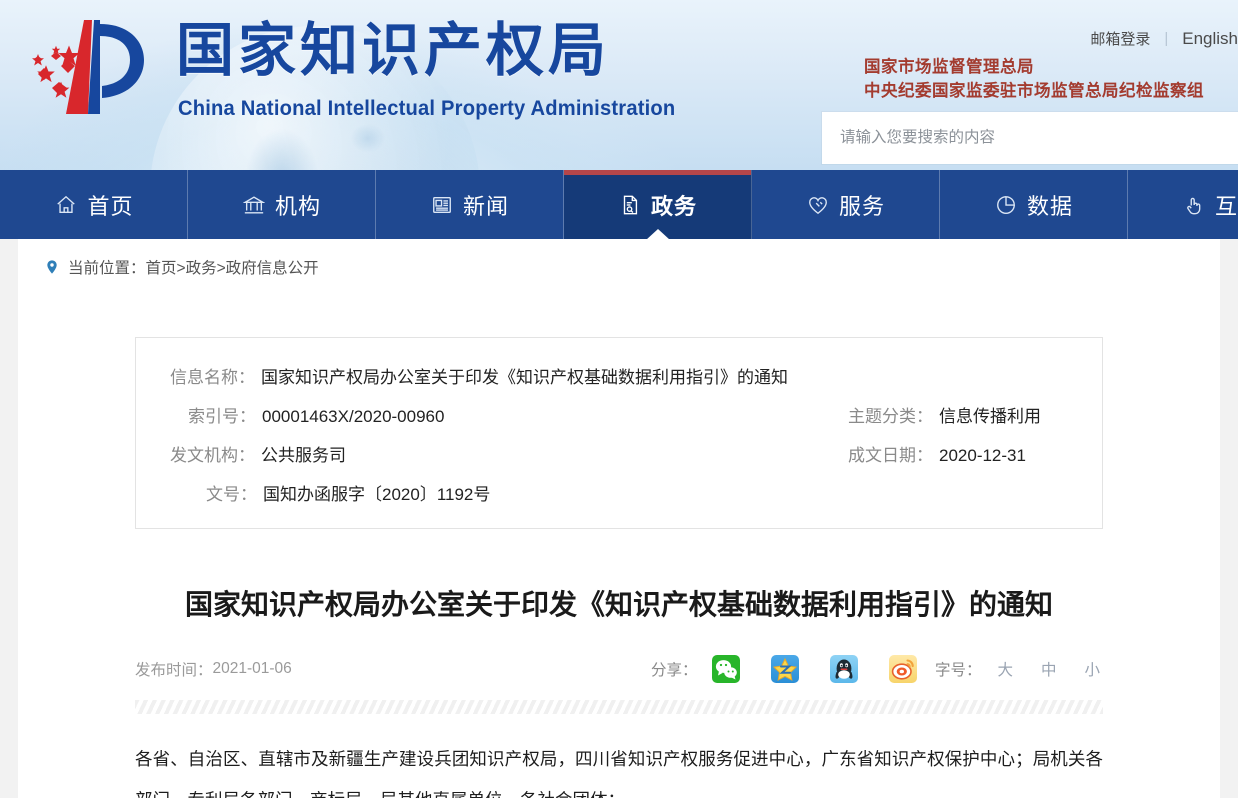  I want to click on qzone-icon, so click(784, 668).